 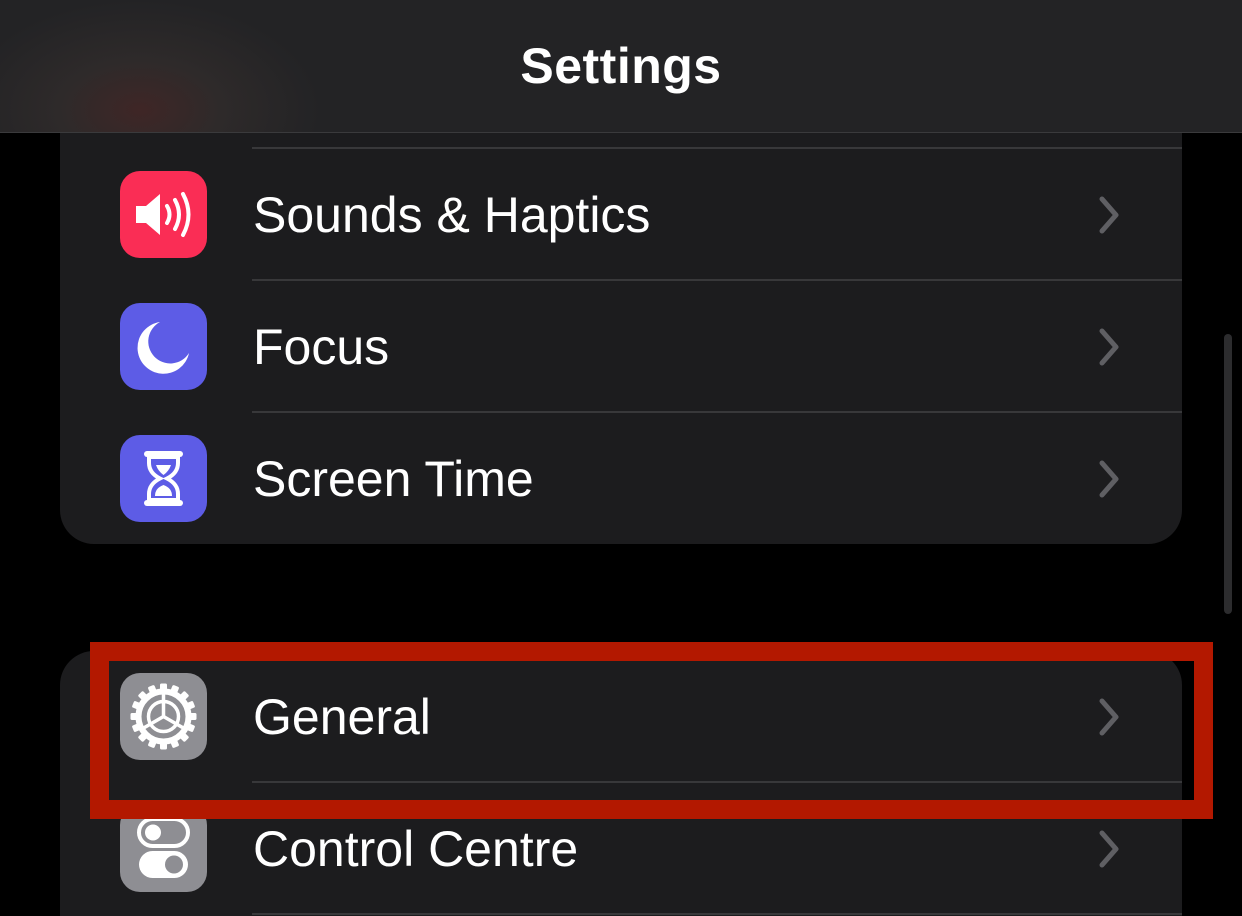 I want to click on row-label: Control Centre, so click(x=416, y=849).